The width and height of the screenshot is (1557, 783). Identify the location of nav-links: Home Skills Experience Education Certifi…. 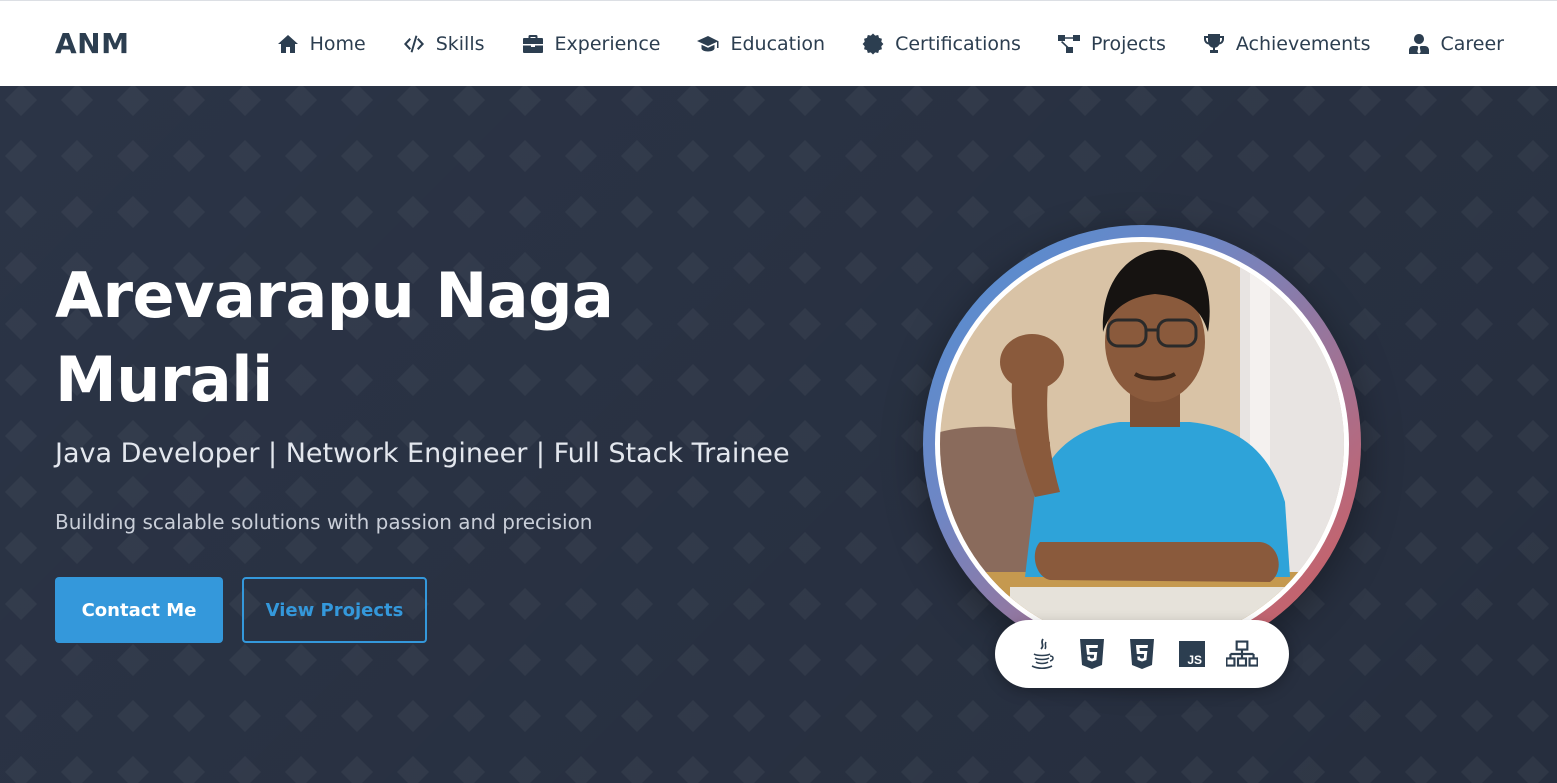
(890, 44).